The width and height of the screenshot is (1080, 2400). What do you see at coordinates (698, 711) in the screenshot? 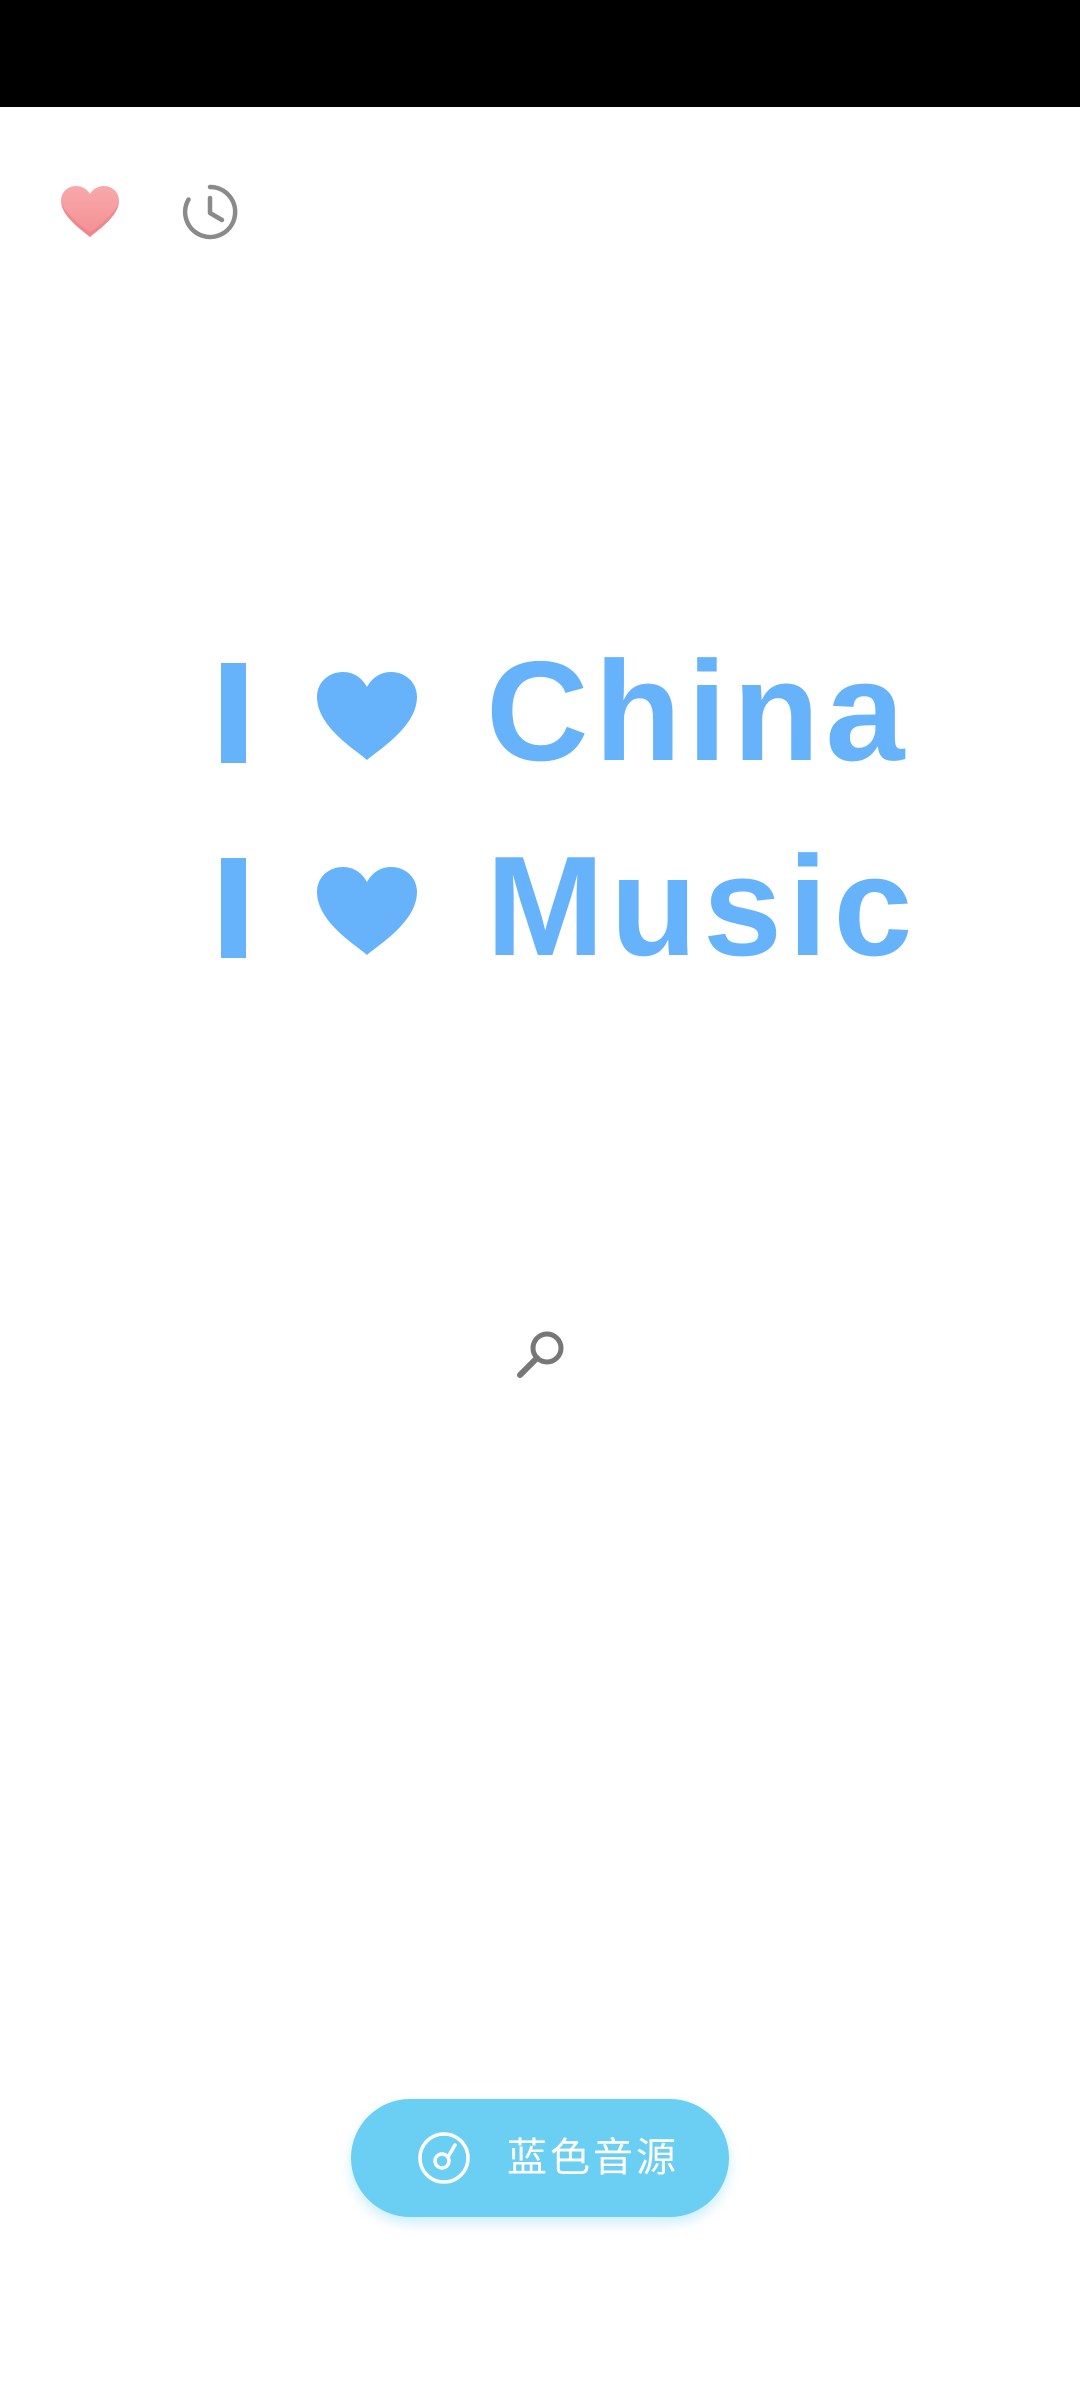
I see `slogan-word: China` at bounding box center [698, 711].